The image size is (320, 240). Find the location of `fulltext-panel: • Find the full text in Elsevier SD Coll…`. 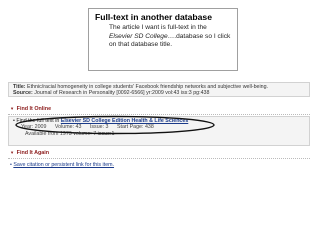

fulltext-panel: • Find the full text in Elsevier SD Coll… is located at coordinates (159, 131).